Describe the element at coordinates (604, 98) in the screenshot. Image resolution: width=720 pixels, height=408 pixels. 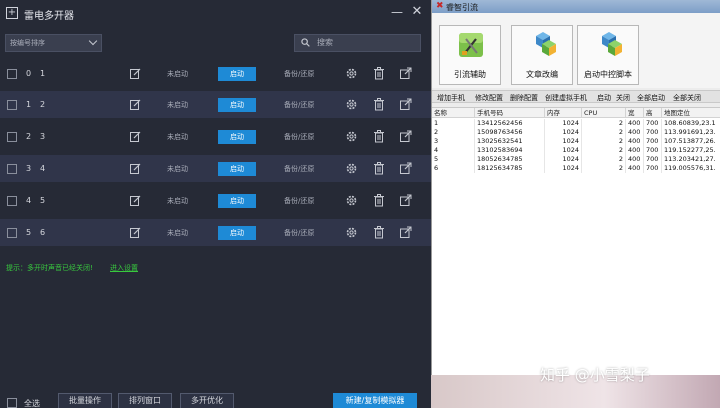
I see `menu-item: 启动` at that location.